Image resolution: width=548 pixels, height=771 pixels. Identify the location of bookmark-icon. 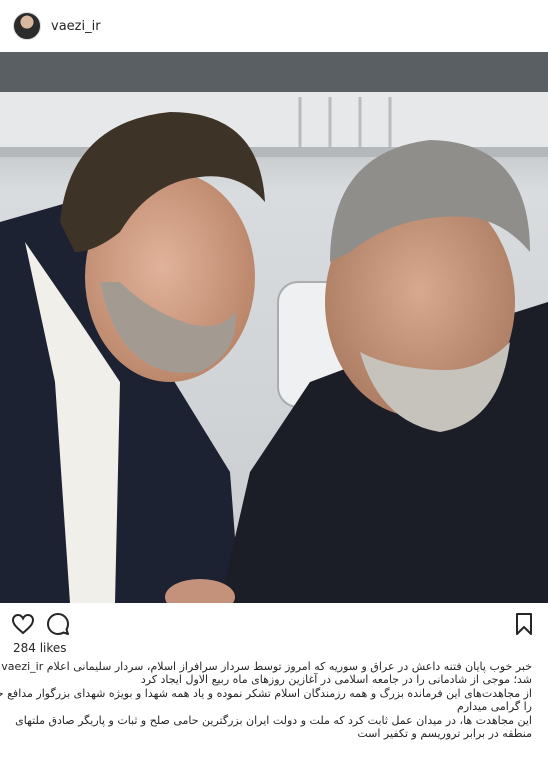
(524, 624).